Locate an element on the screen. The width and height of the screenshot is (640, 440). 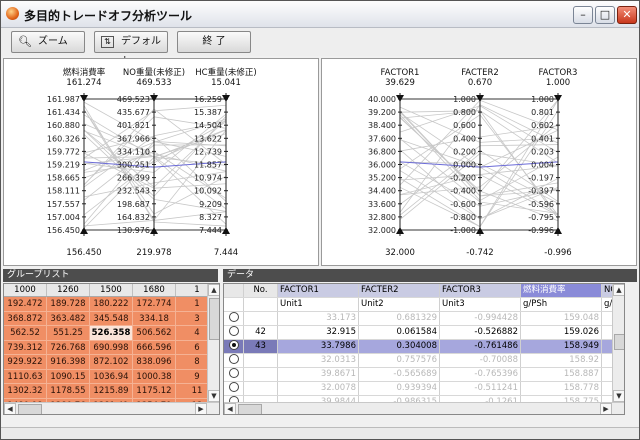
table-cell: 33.7986 is located at coordinates (318, 346).